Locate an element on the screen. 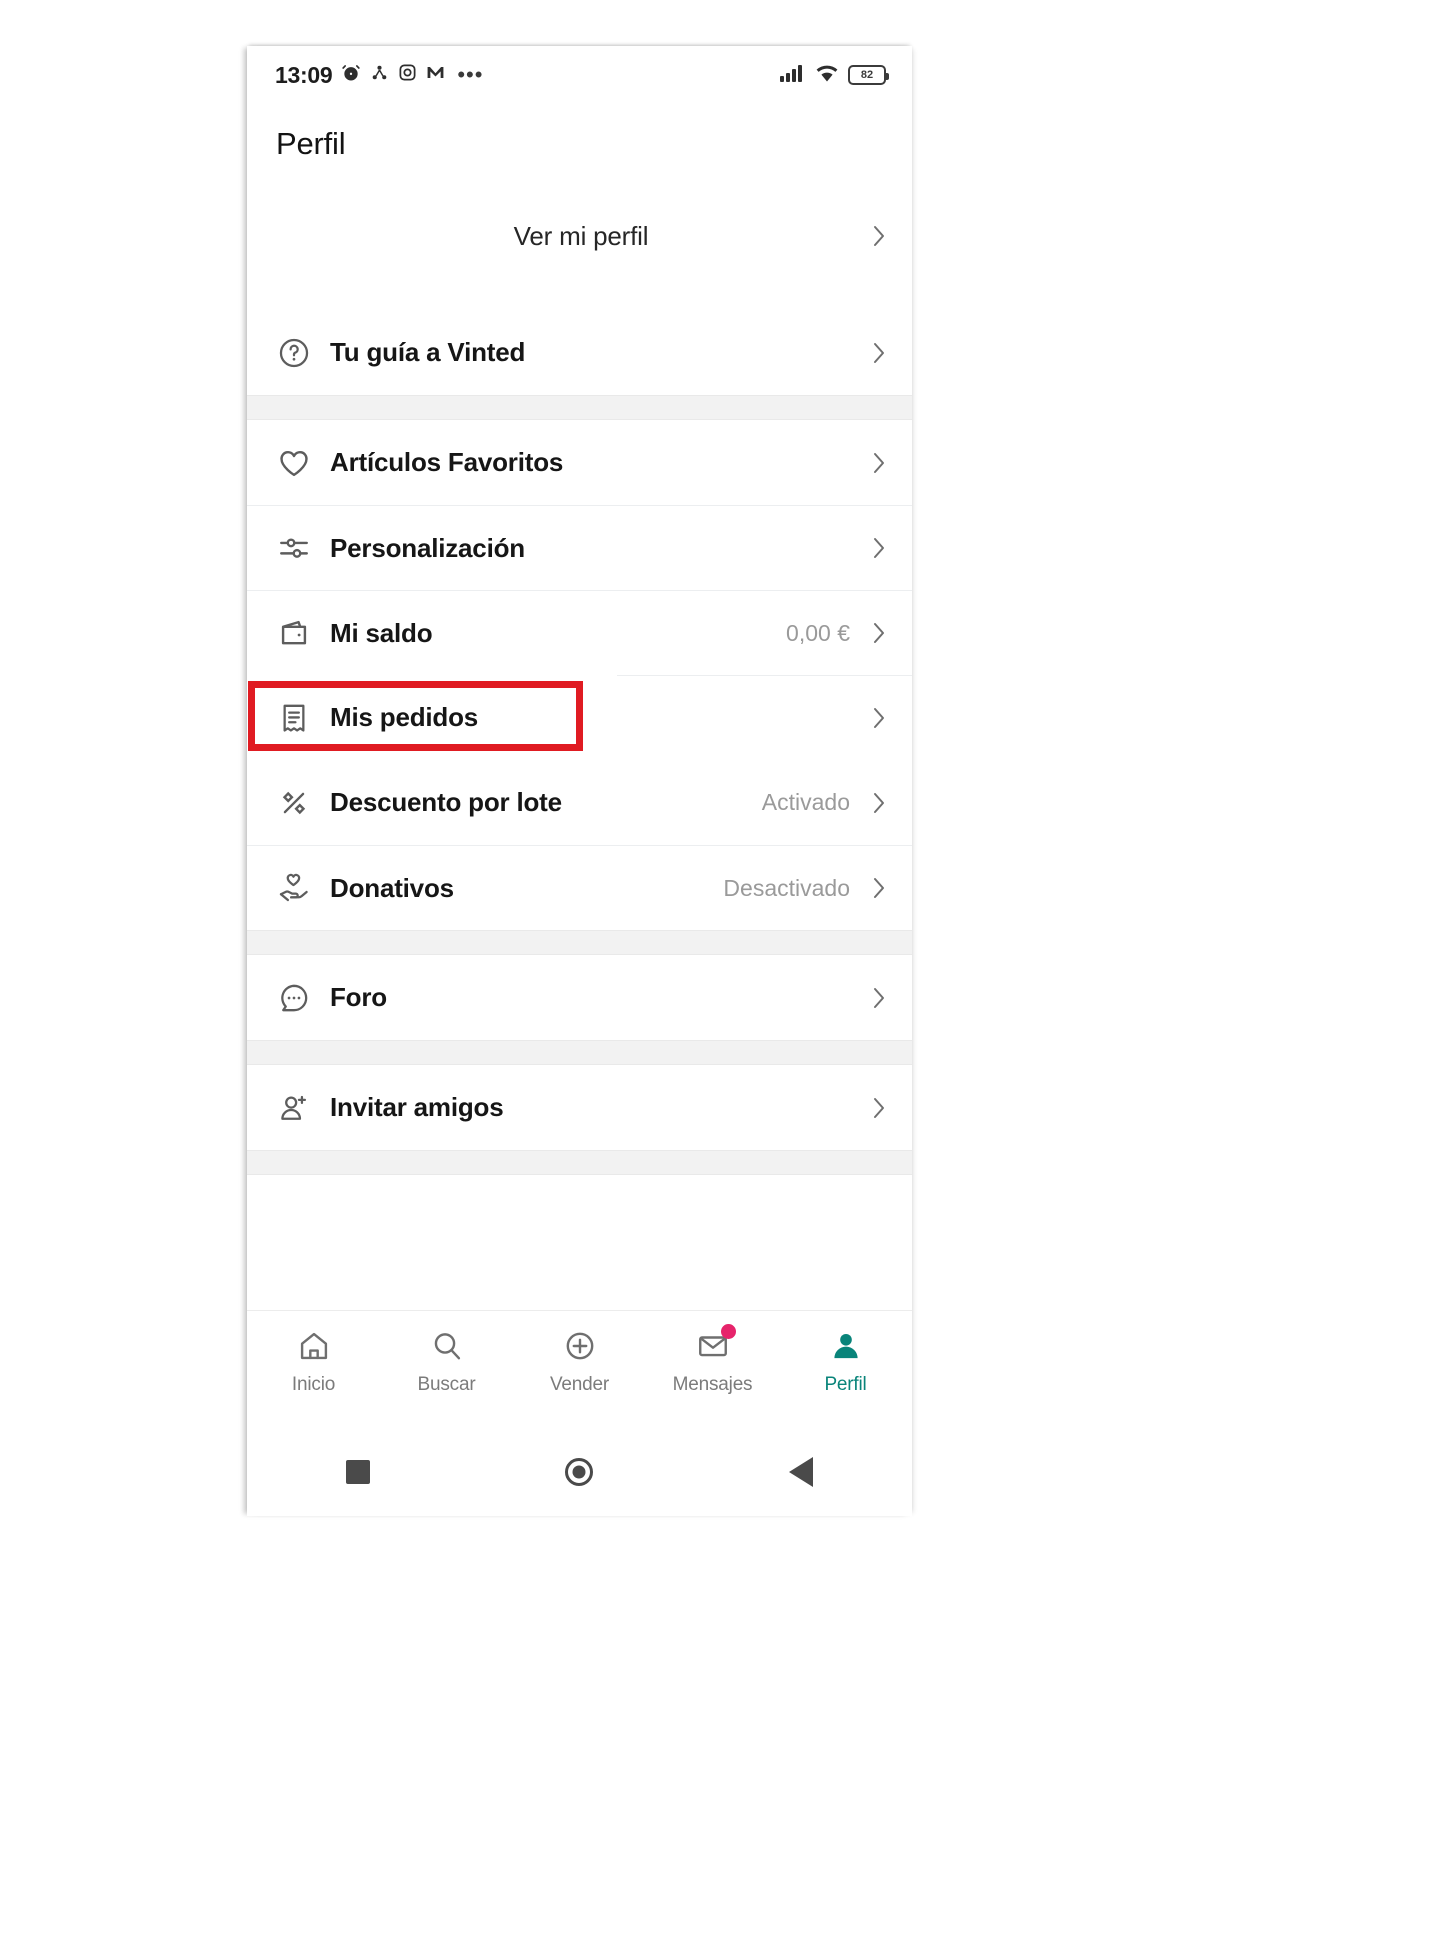 This screenshot has height=1947, width=1440. bluetooth-share-icon is located at coordinates (379, 75).